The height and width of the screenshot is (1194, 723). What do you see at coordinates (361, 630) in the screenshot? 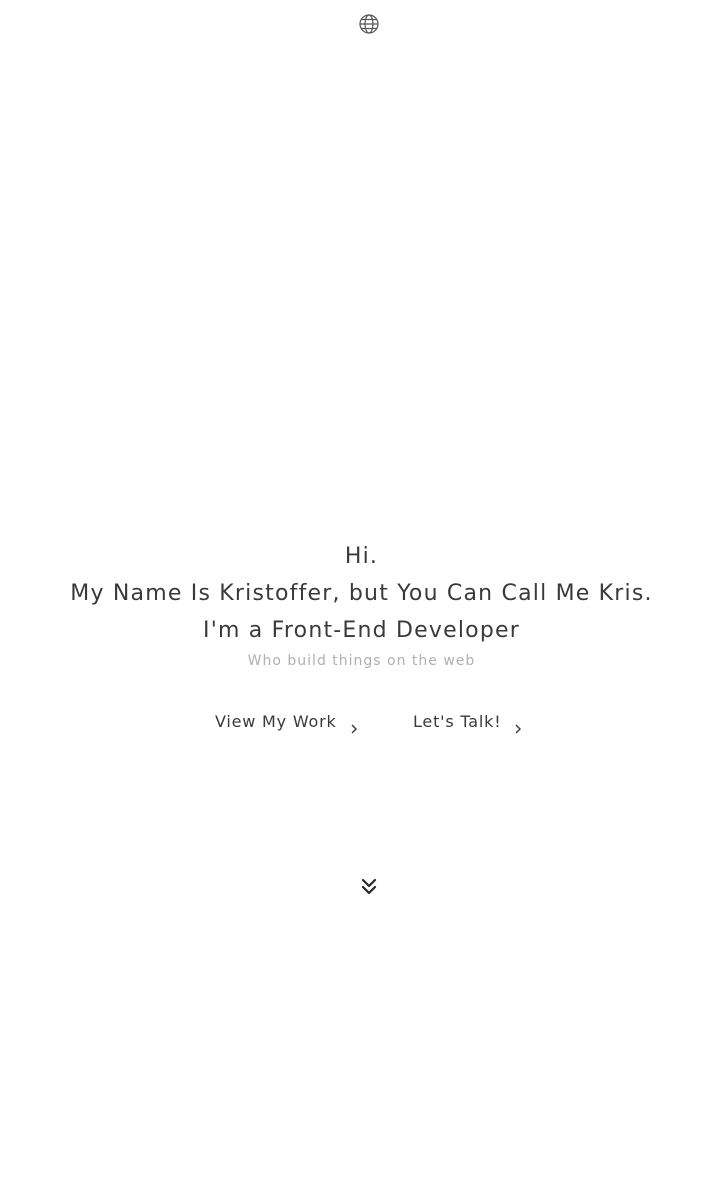
I see `hero-role-line: I'm a Front-End Developer` at bounding box center [361, 630].